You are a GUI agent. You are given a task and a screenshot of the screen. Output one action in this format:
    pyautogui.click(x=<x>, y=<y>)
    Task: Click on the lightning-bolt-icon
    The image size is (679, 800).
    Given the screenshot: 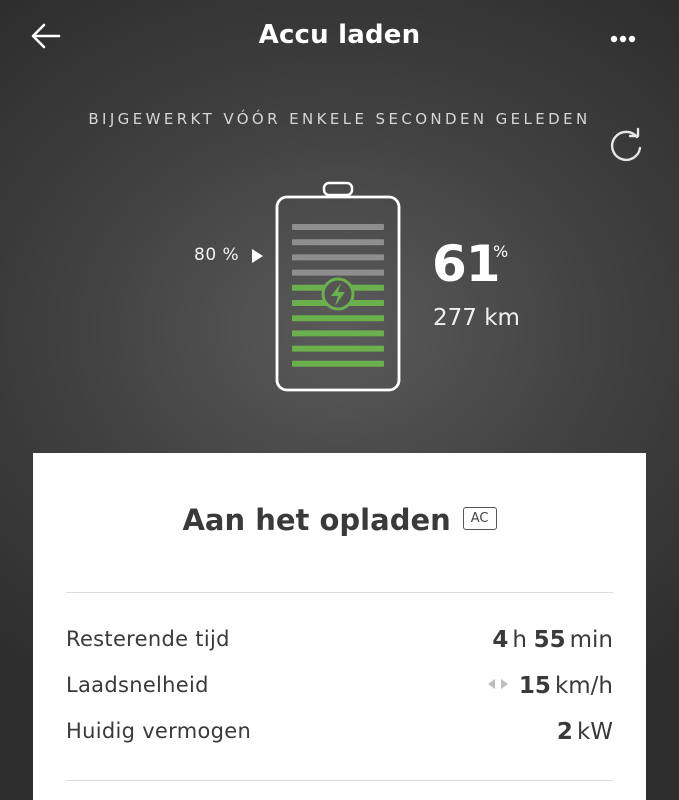 What is the action you would take?
    pyautogui.click(x=338, y=294)
    